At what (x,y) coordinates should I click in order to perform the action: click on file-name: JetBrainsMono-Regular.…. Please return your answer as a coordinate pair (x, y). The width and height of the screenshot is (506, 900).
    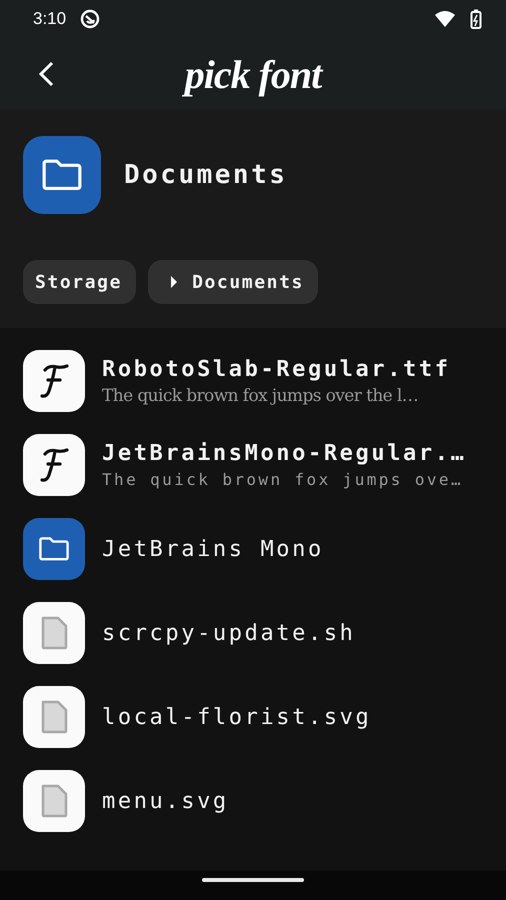
    Looking at the image, I should click on (284, 453).